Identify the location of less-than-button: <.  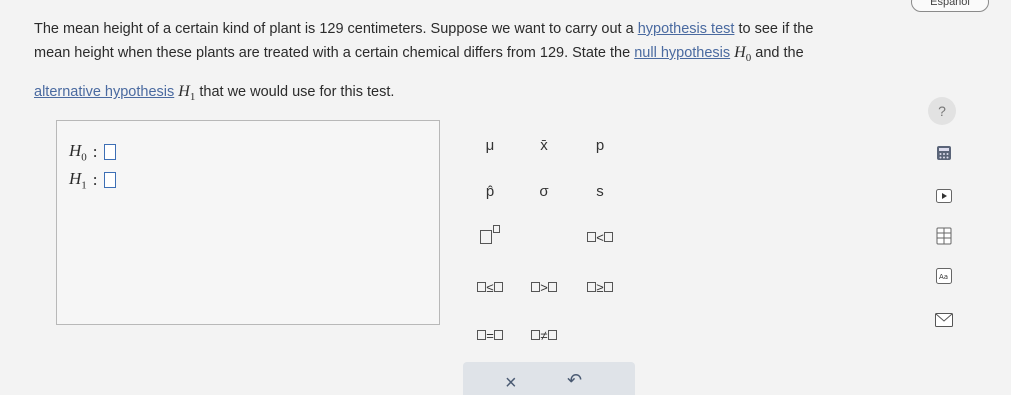
(600, 237).